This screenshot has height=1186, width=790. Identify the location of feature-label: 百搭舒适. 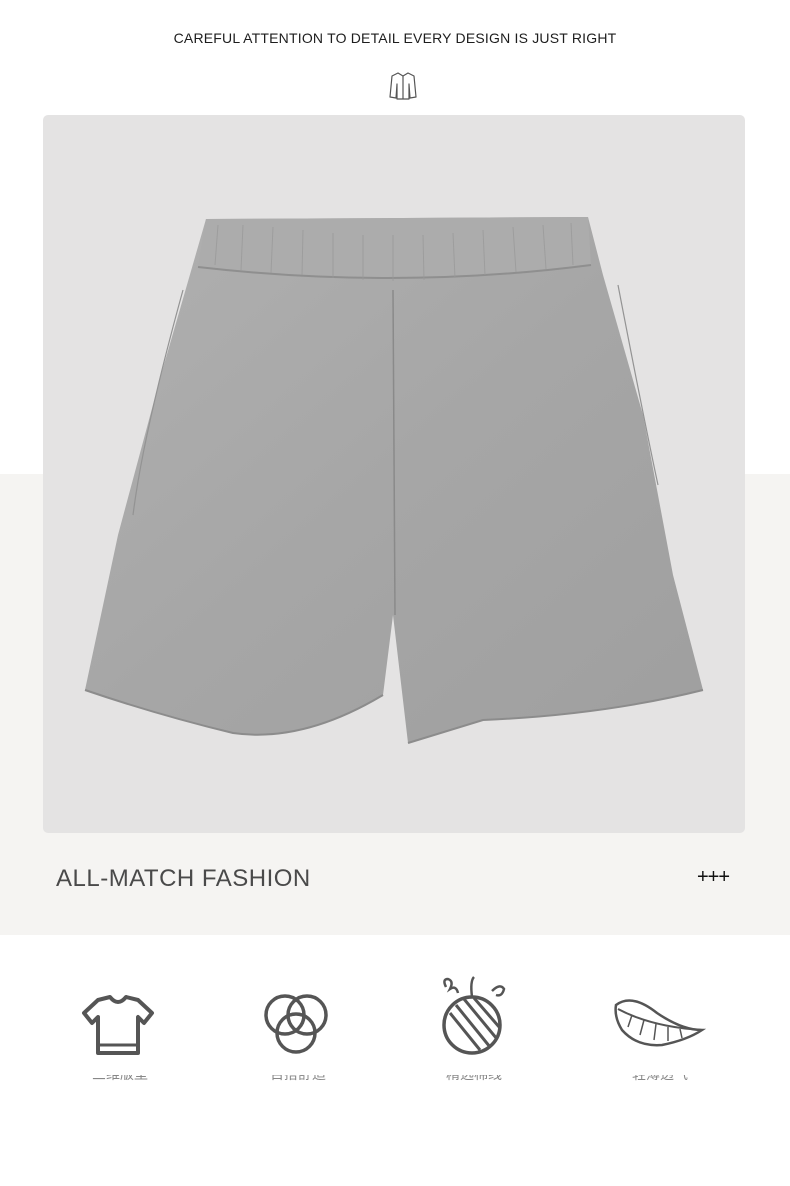
(298, 1079).